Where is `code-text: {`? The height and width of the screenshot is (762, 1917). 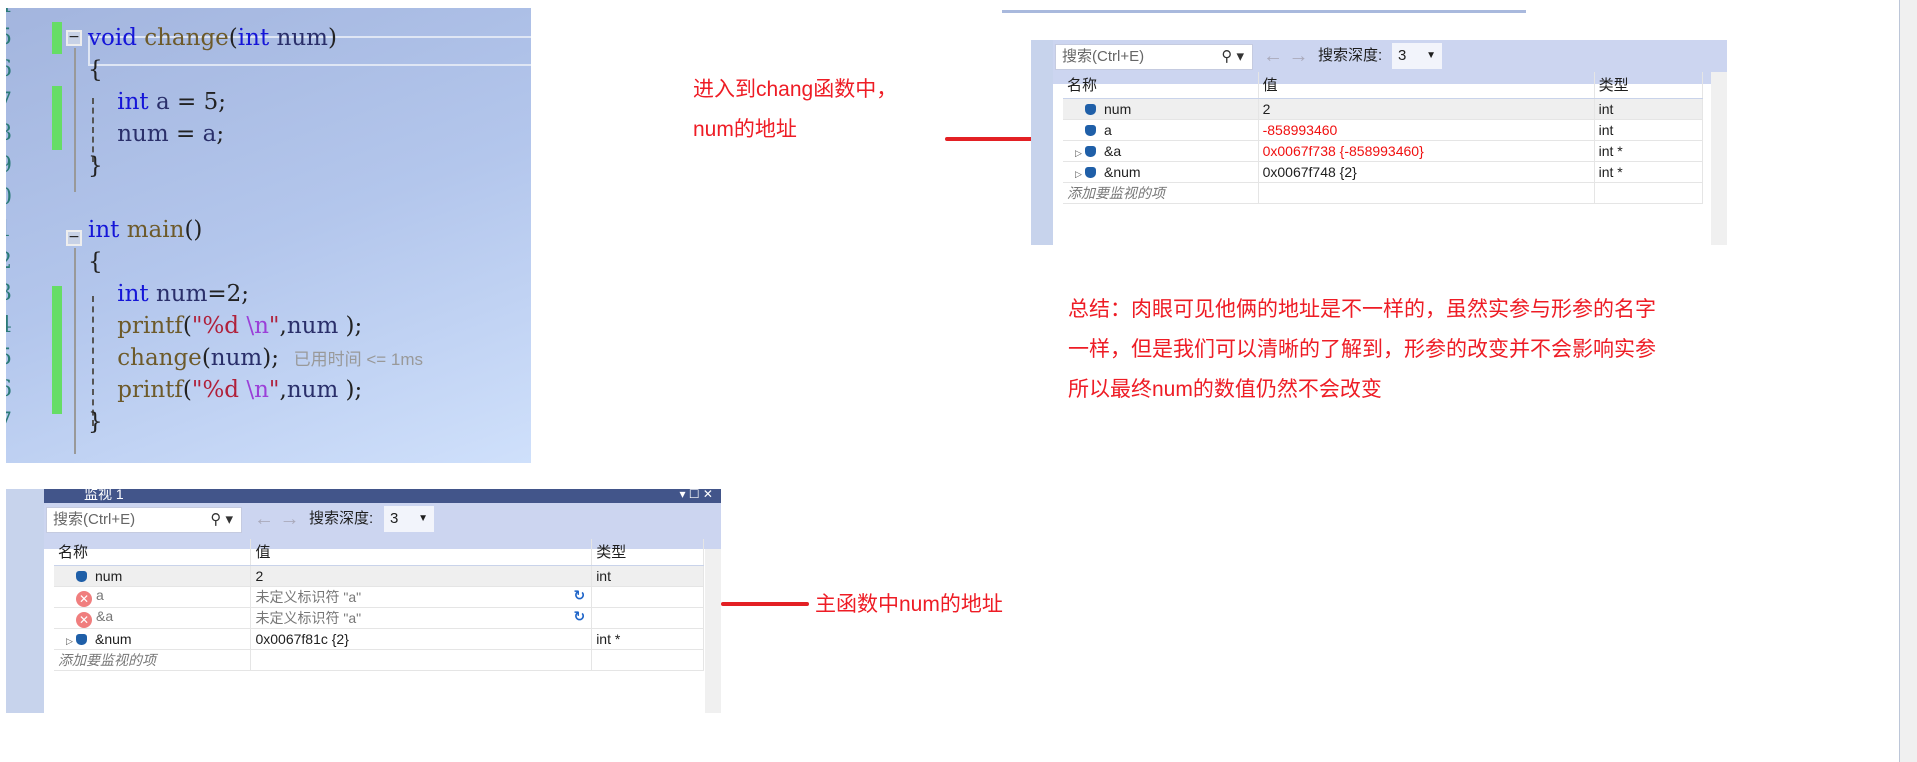
code-text: { is located at coordinates (95, 70).